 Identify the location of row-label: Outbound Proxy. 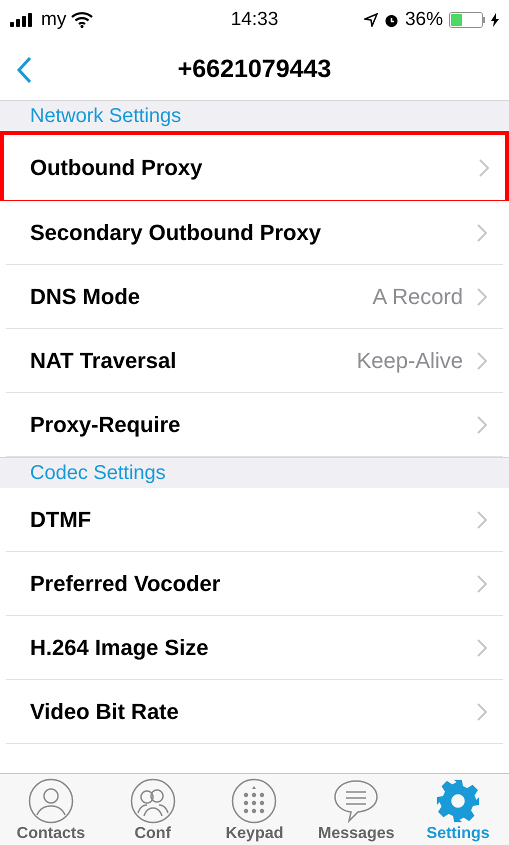
(117, 168).